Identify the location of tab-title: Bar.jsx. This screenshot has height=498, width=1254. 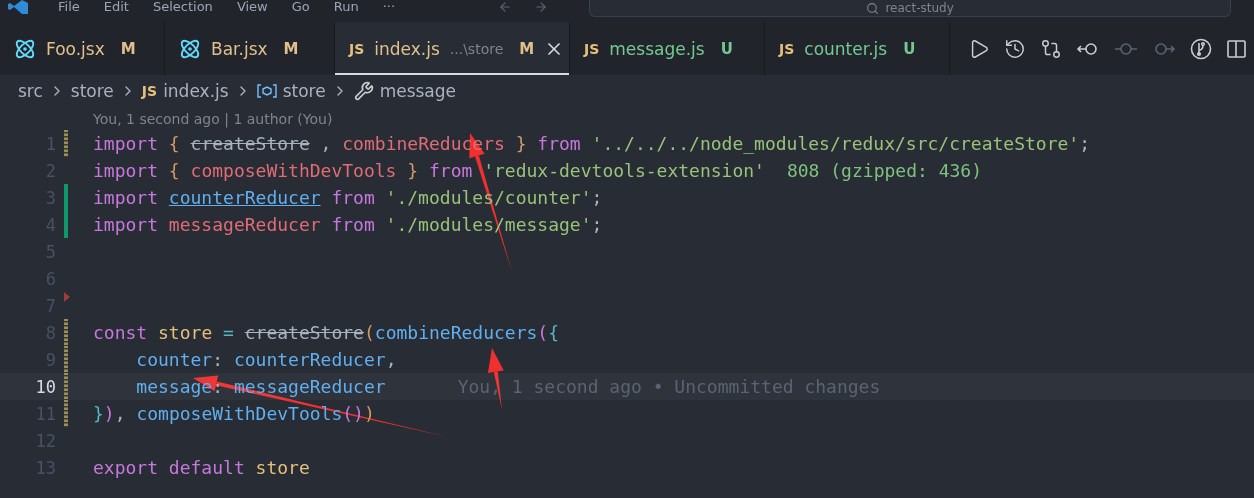
(239, 48).